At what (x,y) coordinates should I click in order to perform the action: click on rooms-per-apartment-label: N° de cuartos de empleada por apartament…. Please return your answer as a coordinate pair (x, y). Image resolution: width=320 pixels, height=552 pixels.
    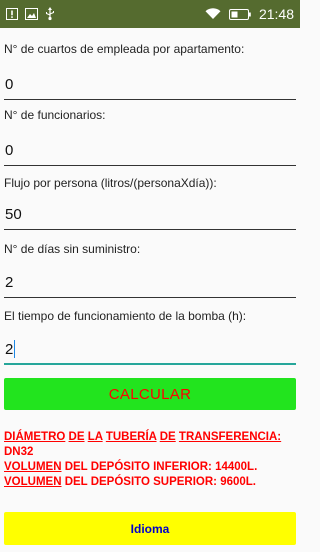
    Looking at the image, I should click on (124, 49).